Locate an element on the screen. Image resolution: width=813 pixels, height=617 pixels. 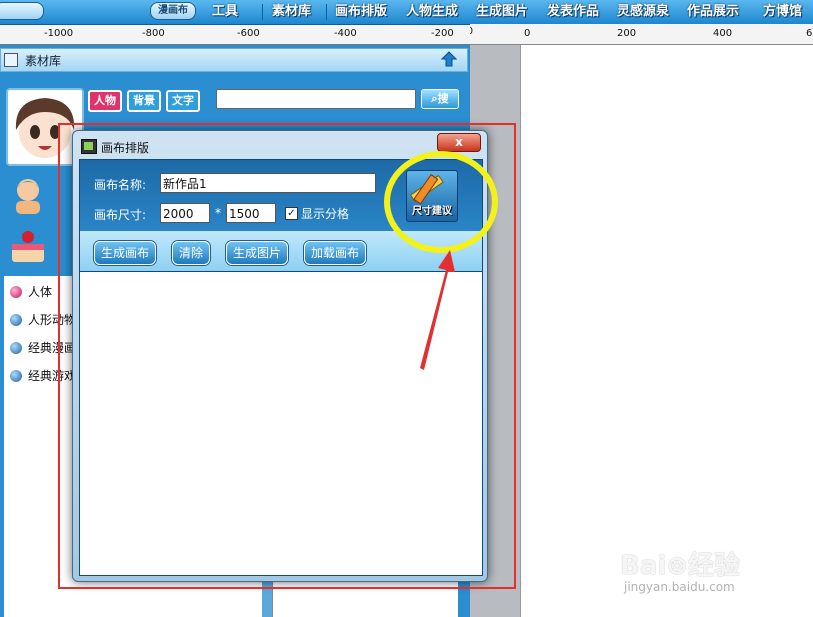
annotation-layer is located at coordinates (441, 260).